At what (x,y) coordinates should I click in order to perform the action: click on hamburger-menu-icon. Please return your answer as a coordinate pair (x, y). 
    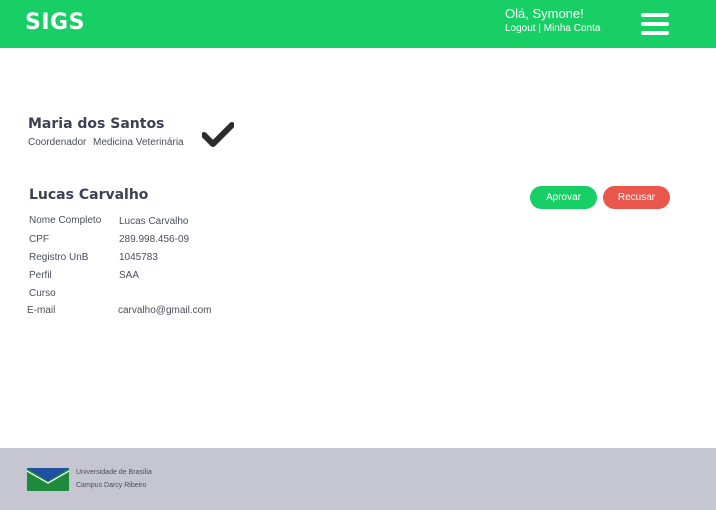
    Looking at the image, I should click on (655, 24).